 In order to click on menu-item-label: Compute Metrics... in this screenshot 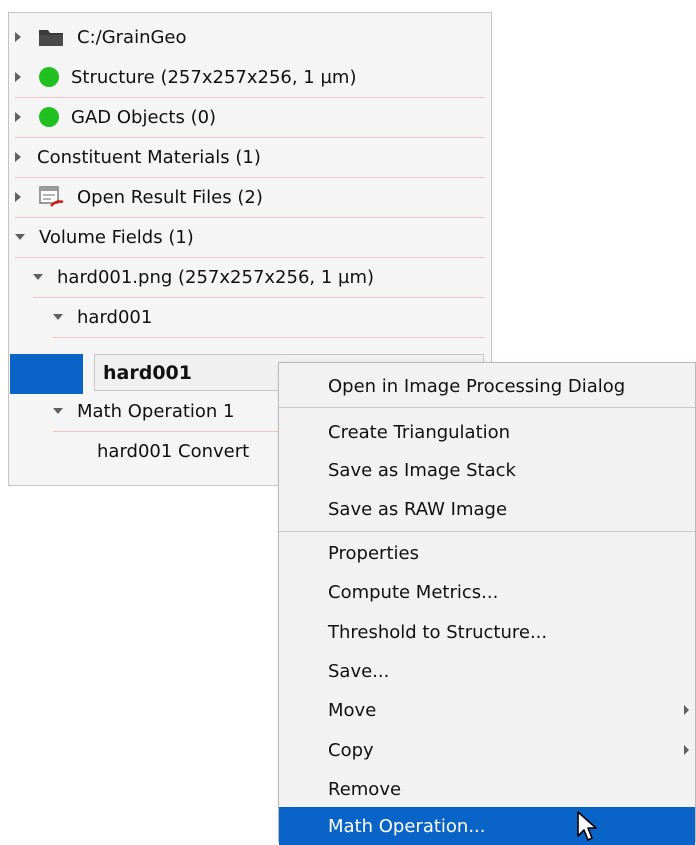, I will do `click(413, 592)`.